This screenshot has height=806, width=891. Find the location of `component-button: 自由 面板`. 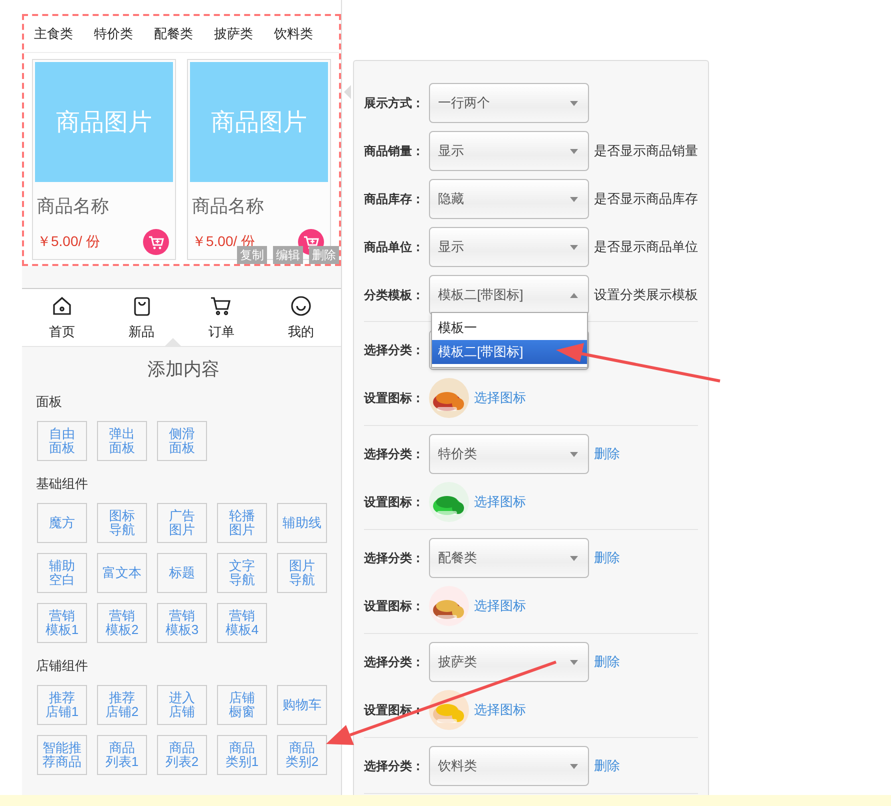

component-button: 自由 面板 is located at coordinates (62, 441).